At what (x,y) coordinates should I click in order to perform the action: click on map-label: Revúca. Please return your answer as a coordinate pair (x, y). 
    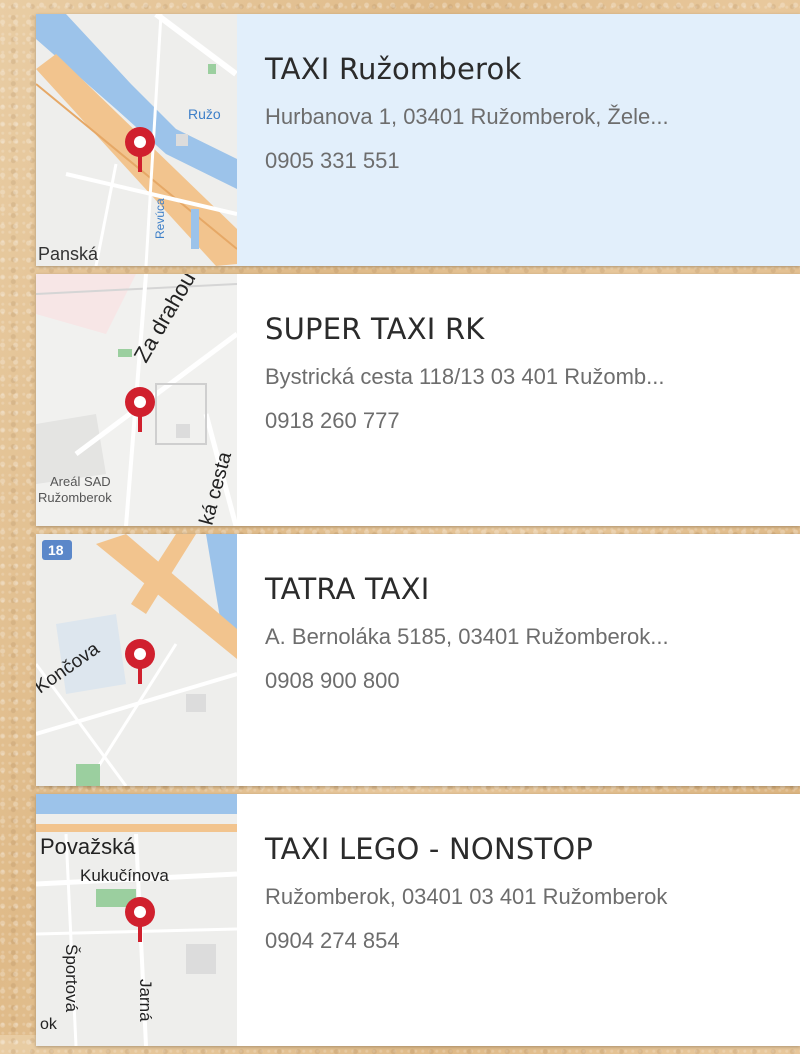
    Looking at the image, I should click on (160, 218).